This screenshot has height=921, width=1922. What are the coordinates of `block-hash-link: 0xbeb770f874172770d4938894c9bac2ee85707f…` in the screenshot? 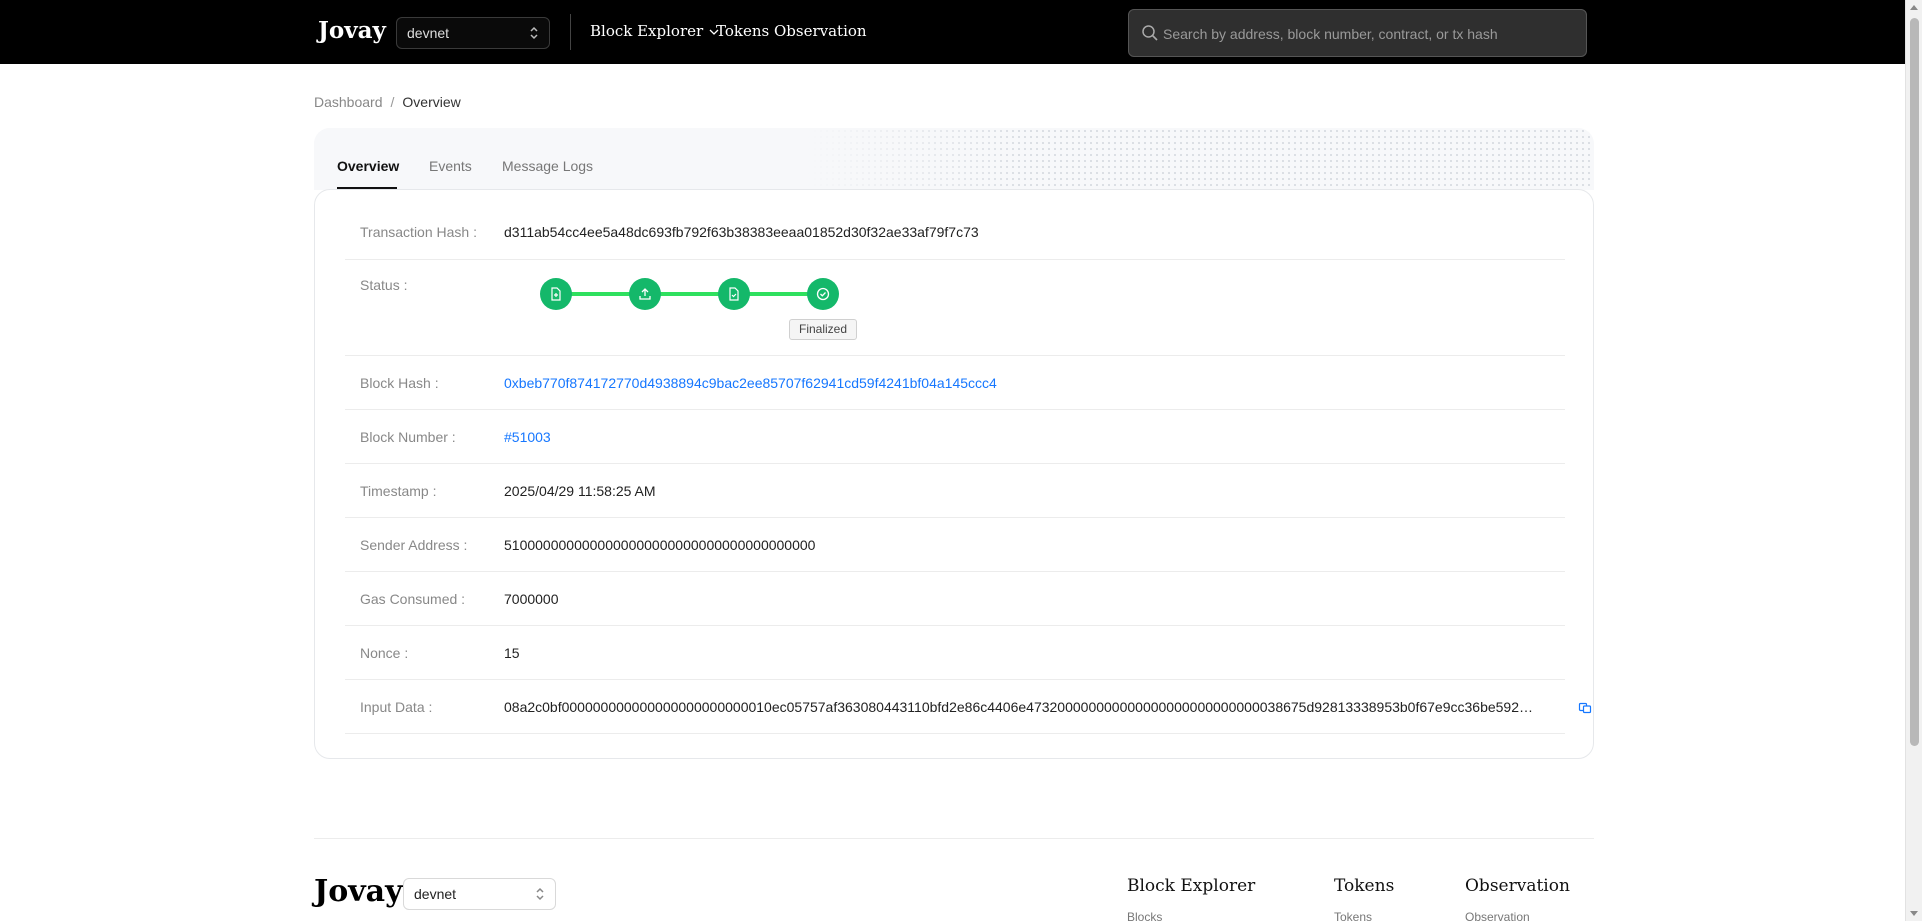 It's located at (750, 383).